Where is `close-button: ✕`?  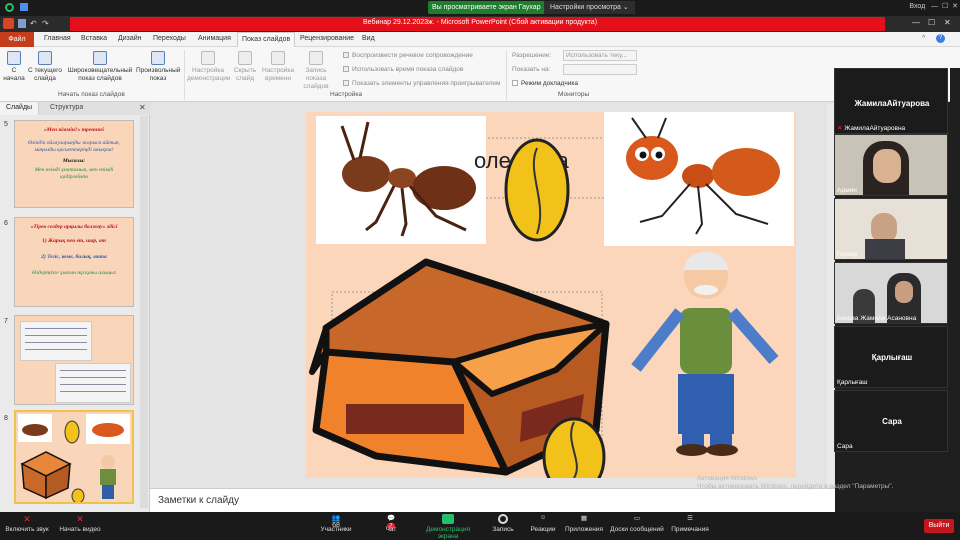
close-button: ✕ is located at coordinates (955, 6).